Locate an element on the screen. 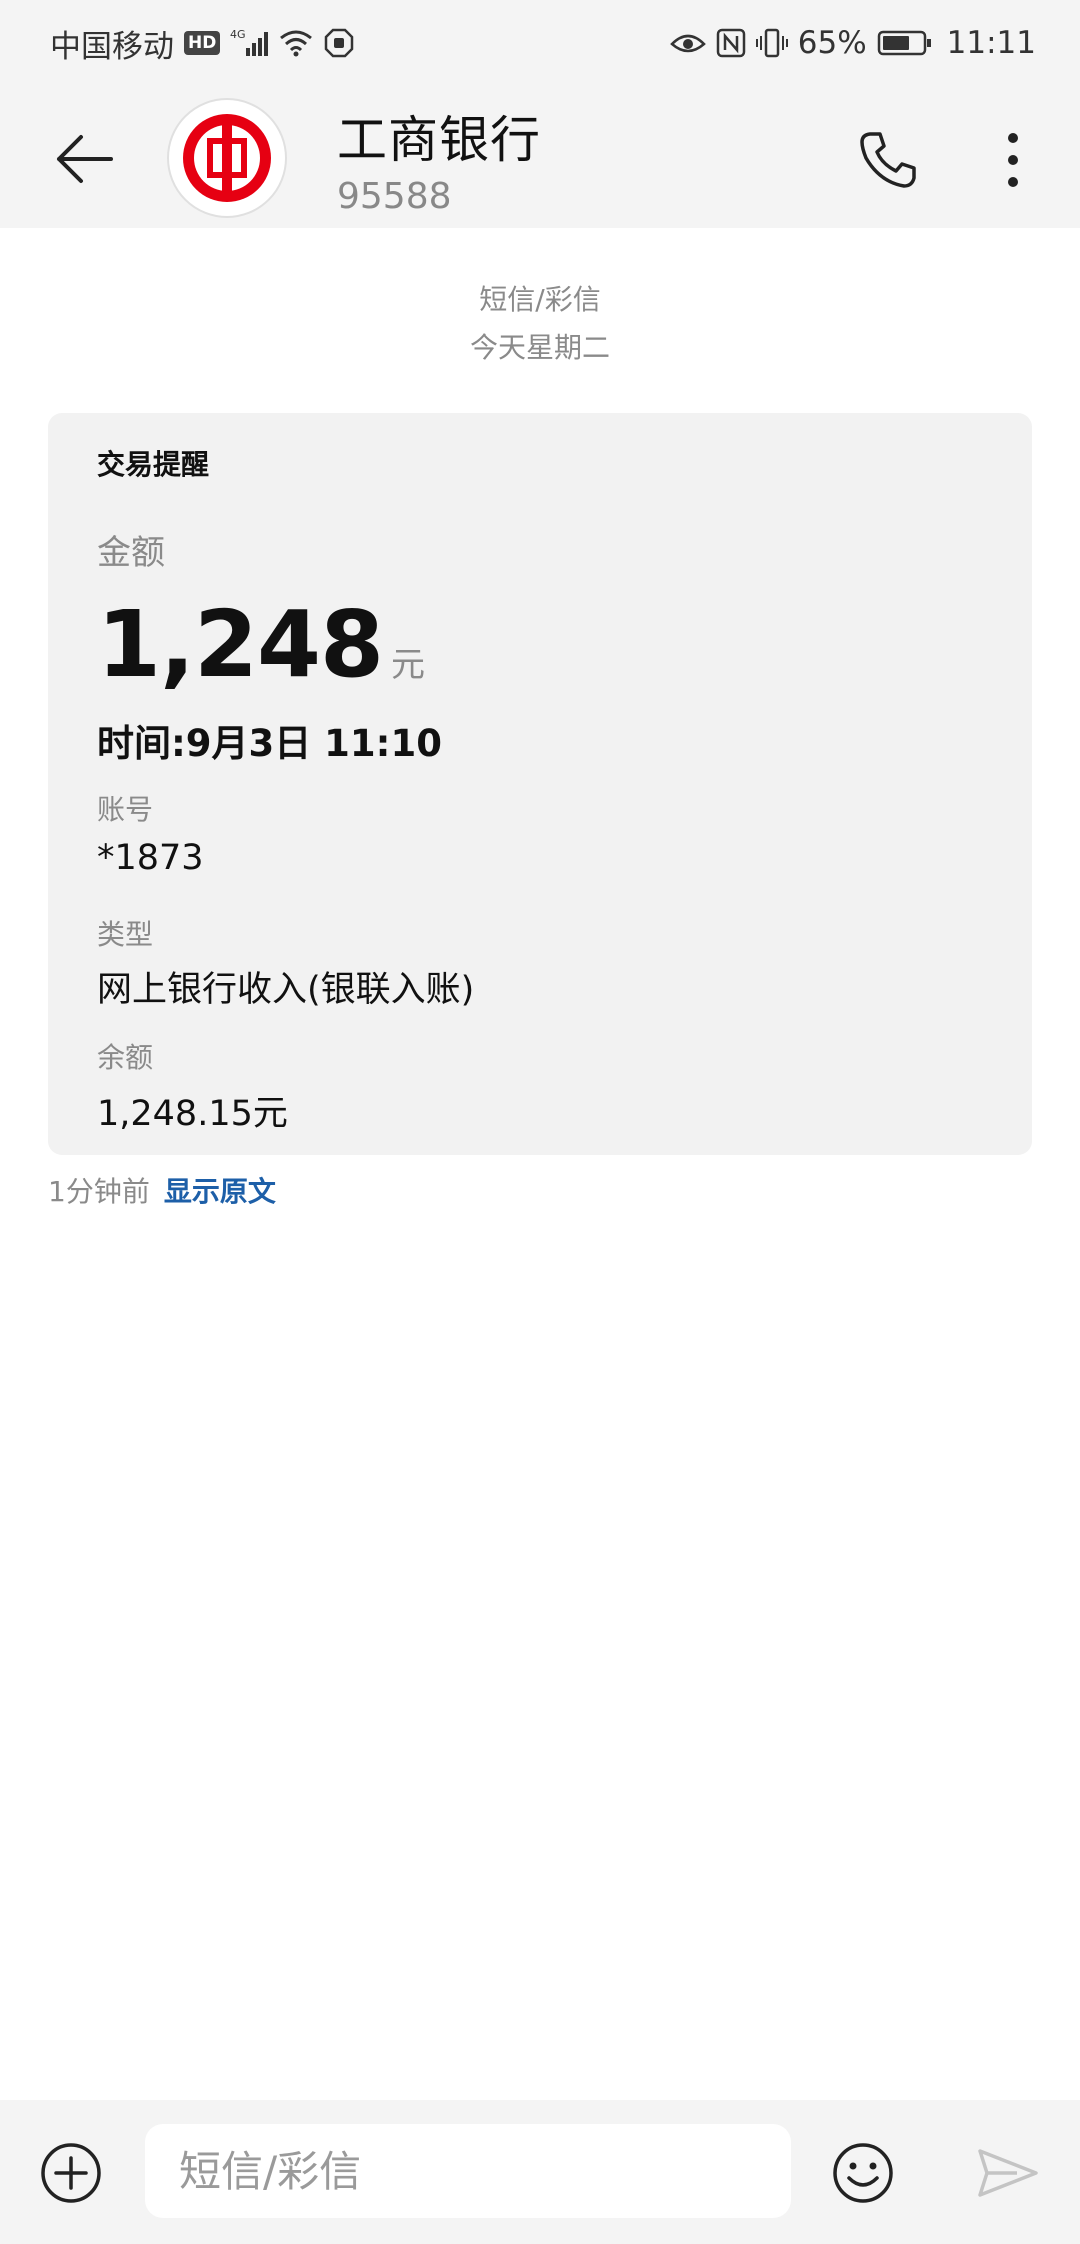  eye-icon is located at coordinates (687, 43).